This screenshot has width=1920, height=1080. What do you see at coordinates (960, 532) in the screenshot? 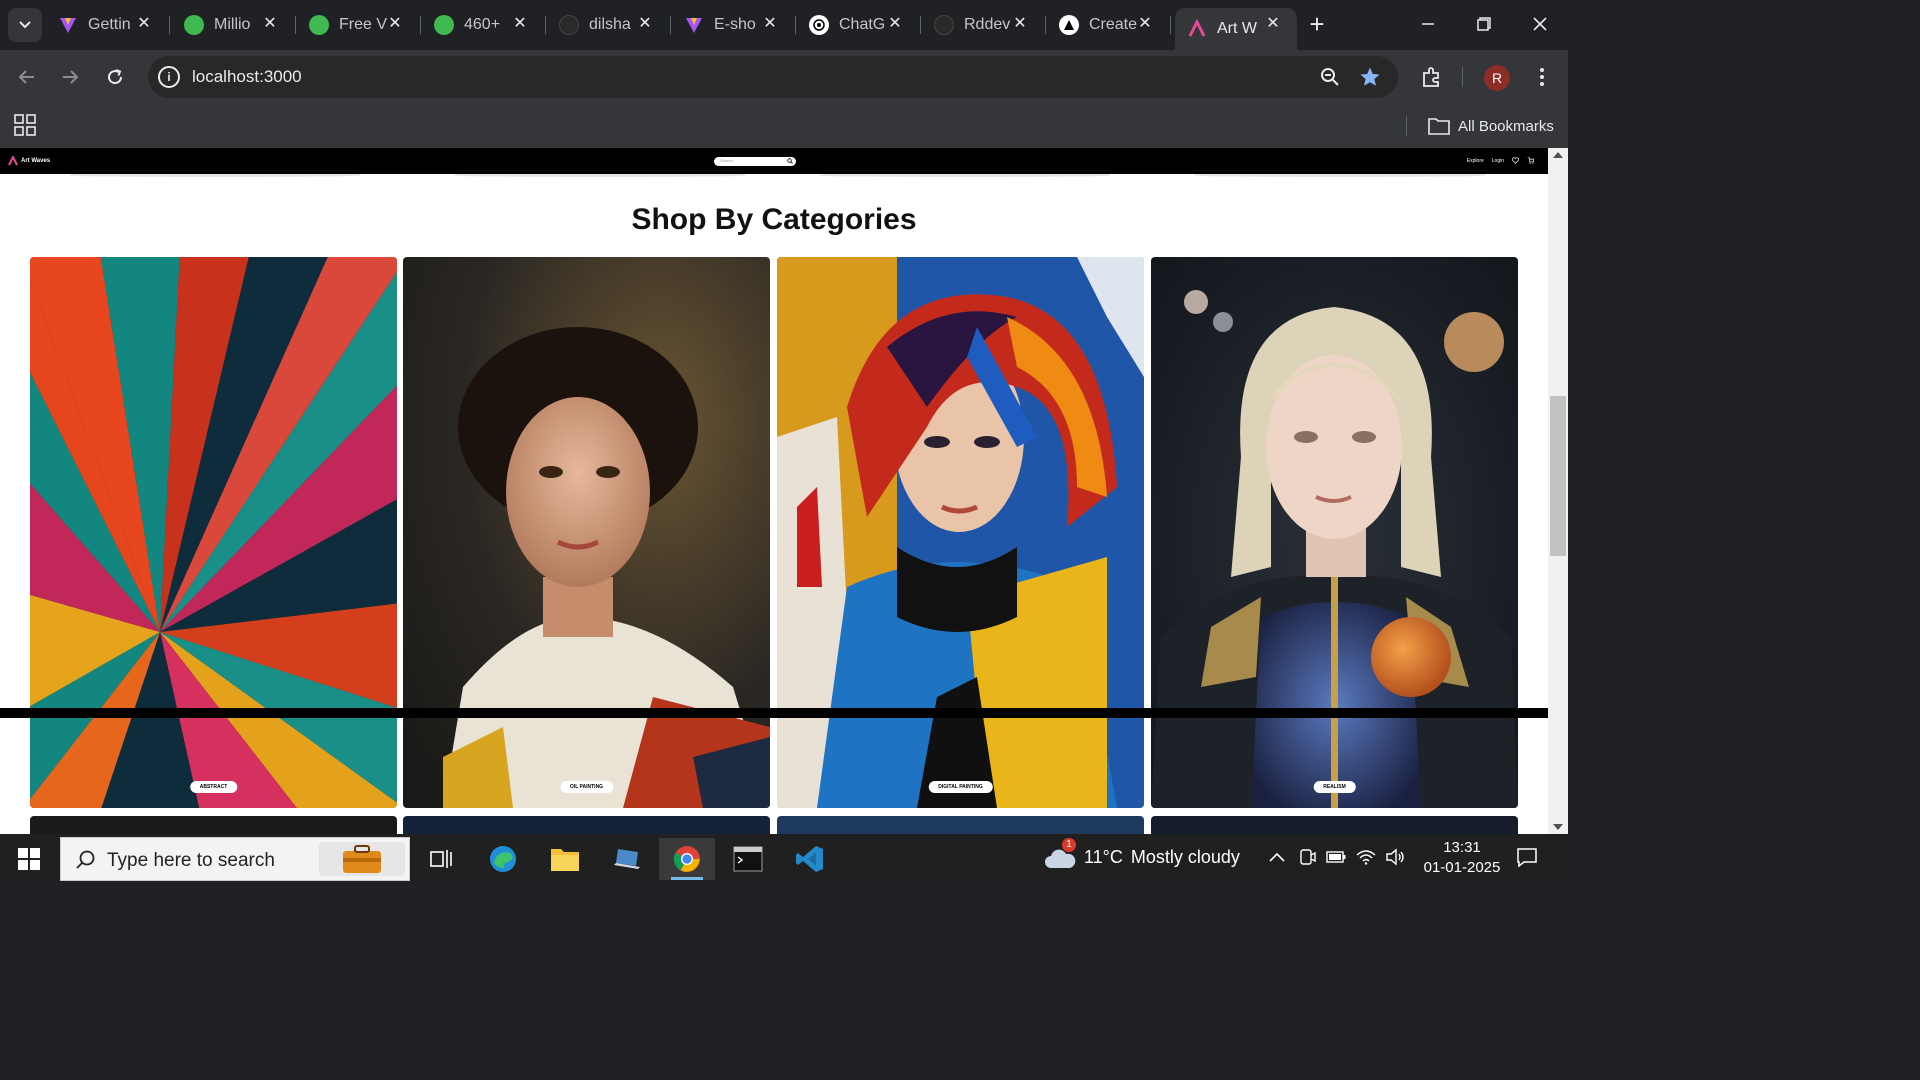
I see `category-card-digital-painting: DIGITAL PAINTING` at bounding box center [960, 532].